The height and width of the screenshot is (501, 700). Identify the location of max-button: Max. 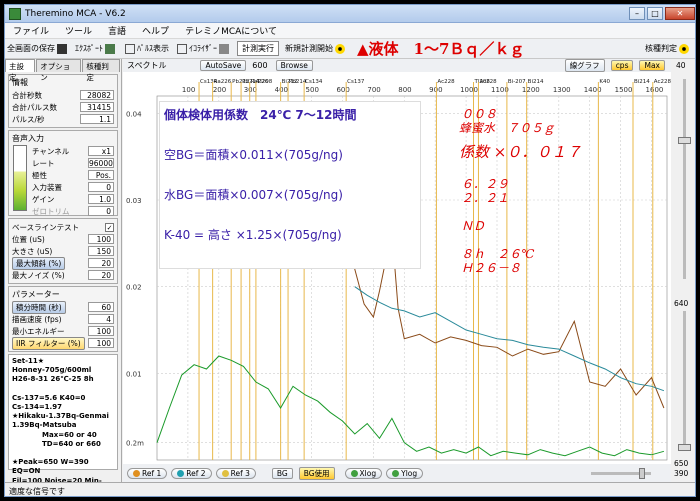
(652, 65).